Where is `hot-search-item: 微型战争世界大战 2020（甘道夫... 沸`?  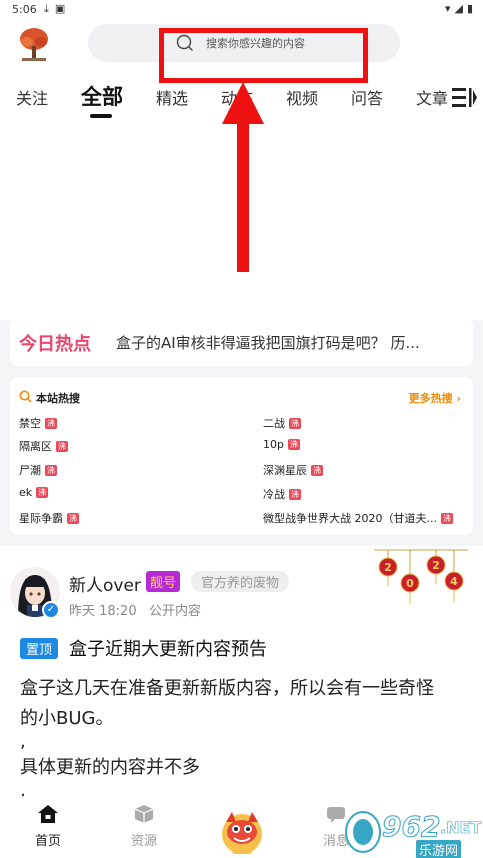 hot-search-item: 微型战争世界大战 2020（甘道夫... 沸 is located at coordinates (363, 518).